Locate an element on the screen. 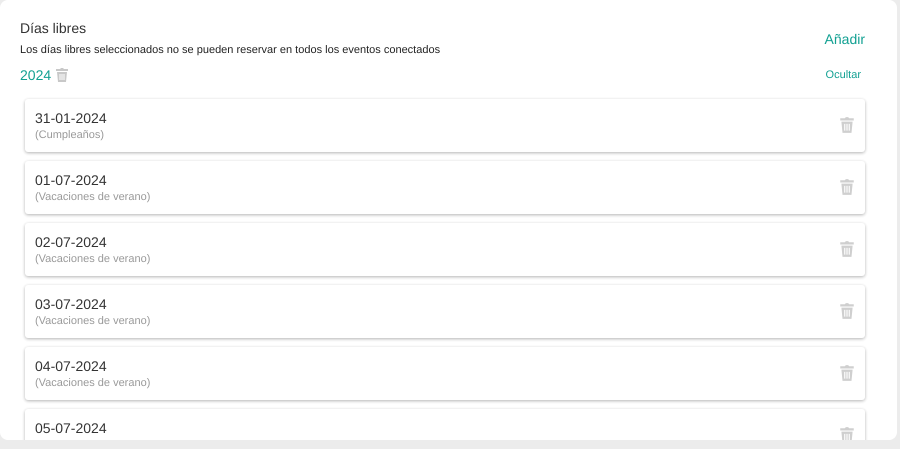 This screenshot has height=449, width=900. section-title: Días libres is located at coordinates (54, 28).